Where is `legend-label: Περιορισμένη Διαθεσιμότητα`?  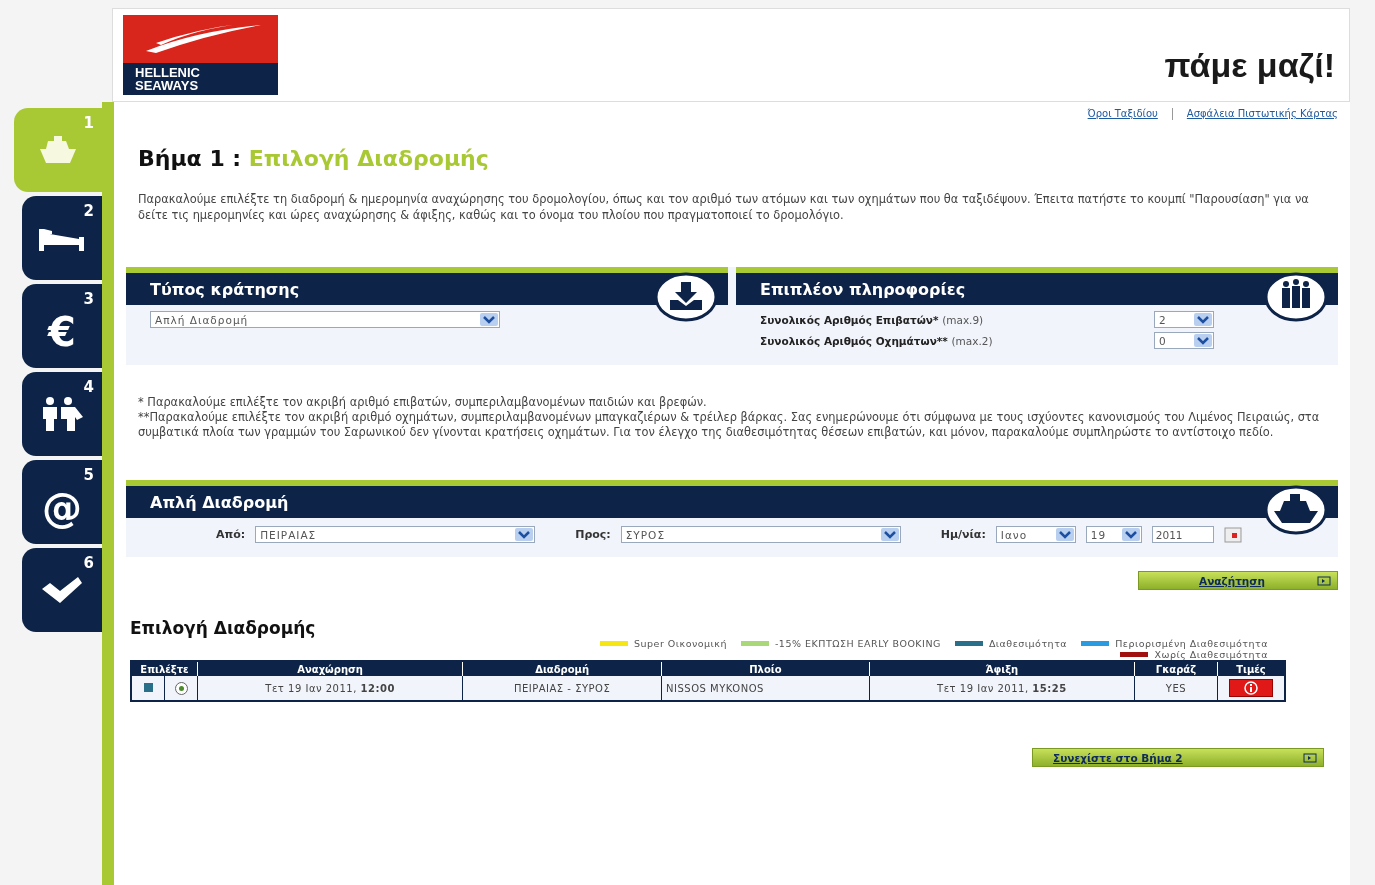 legend-label: Περιορισμένη Διαθεσιμότητα is located at coordinates (1191, 643).